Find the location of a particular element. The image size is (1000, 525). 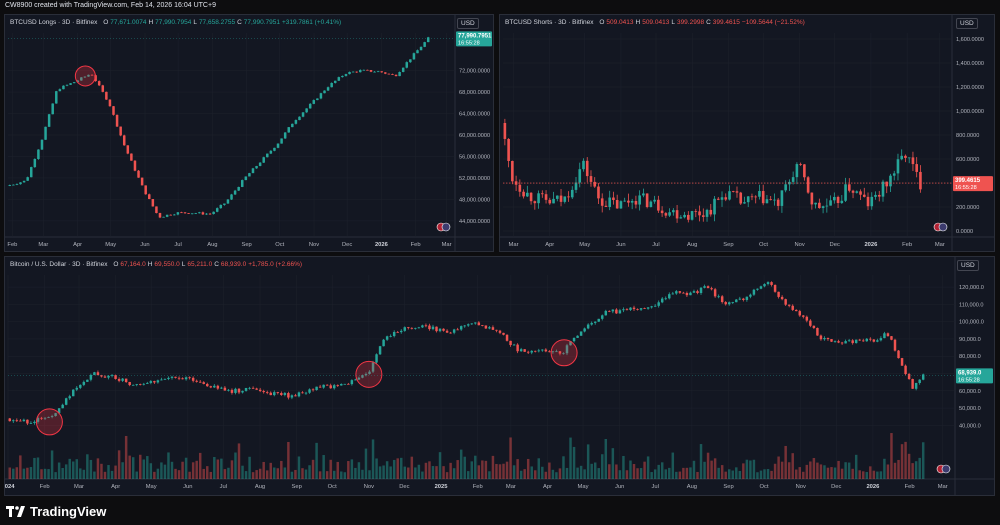

x-tick-label: Mar is located at coordinates (940, 245).